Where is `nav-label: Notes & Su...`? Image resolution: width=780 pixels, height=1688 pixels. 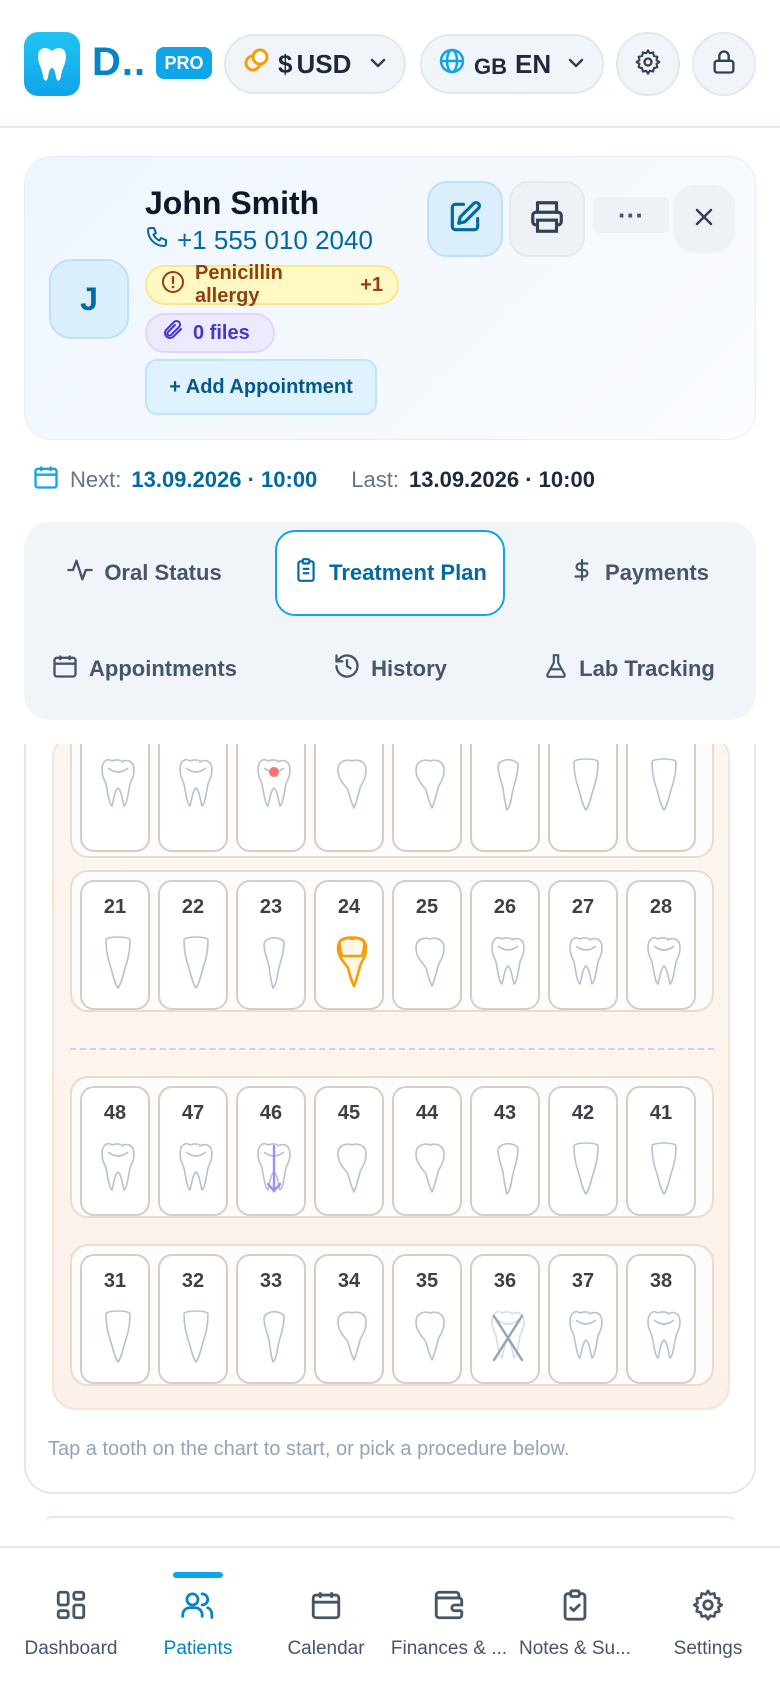 nav-label: Notes & Su... is located at coordinates (575, 1648).